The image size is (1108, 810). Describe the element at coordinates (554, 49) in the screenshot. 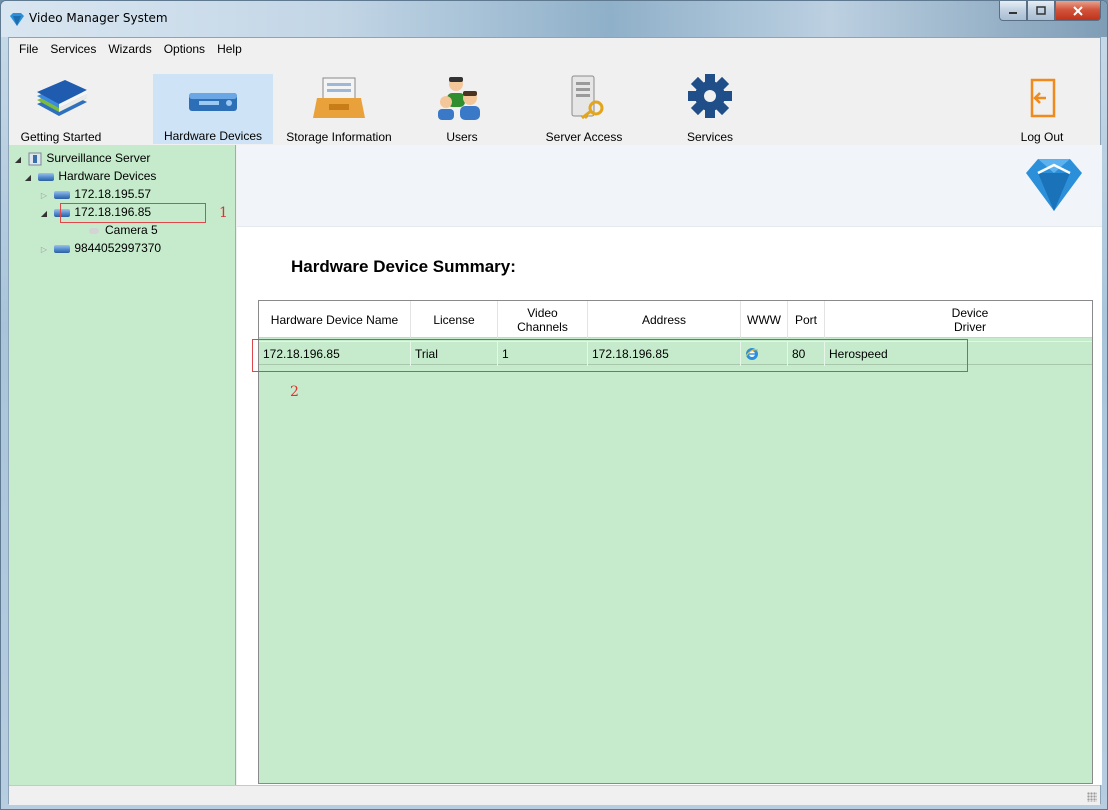

I see `menu-bar: File Services Wizards Options Help` at that location.